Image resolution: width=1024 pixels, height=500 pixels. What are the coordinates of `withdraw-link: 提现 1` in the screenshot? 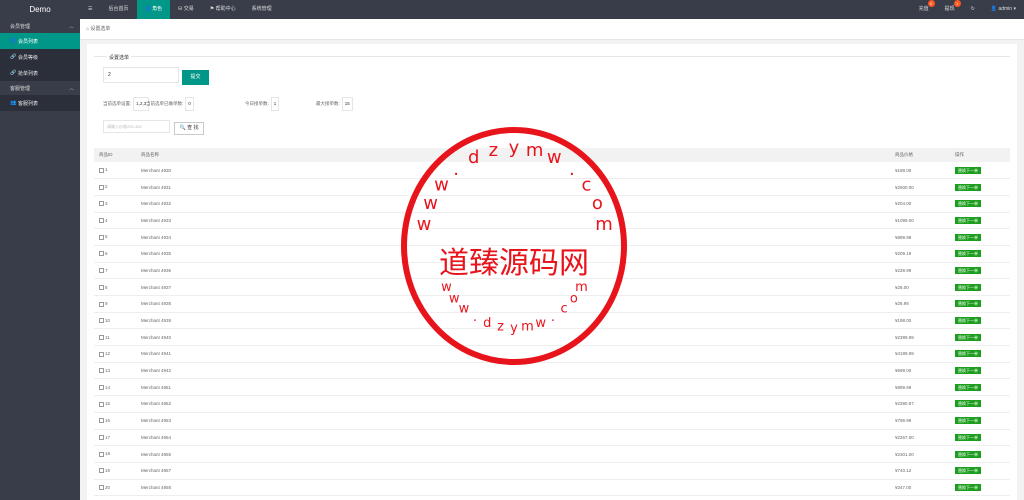 It's located at (950, 9).